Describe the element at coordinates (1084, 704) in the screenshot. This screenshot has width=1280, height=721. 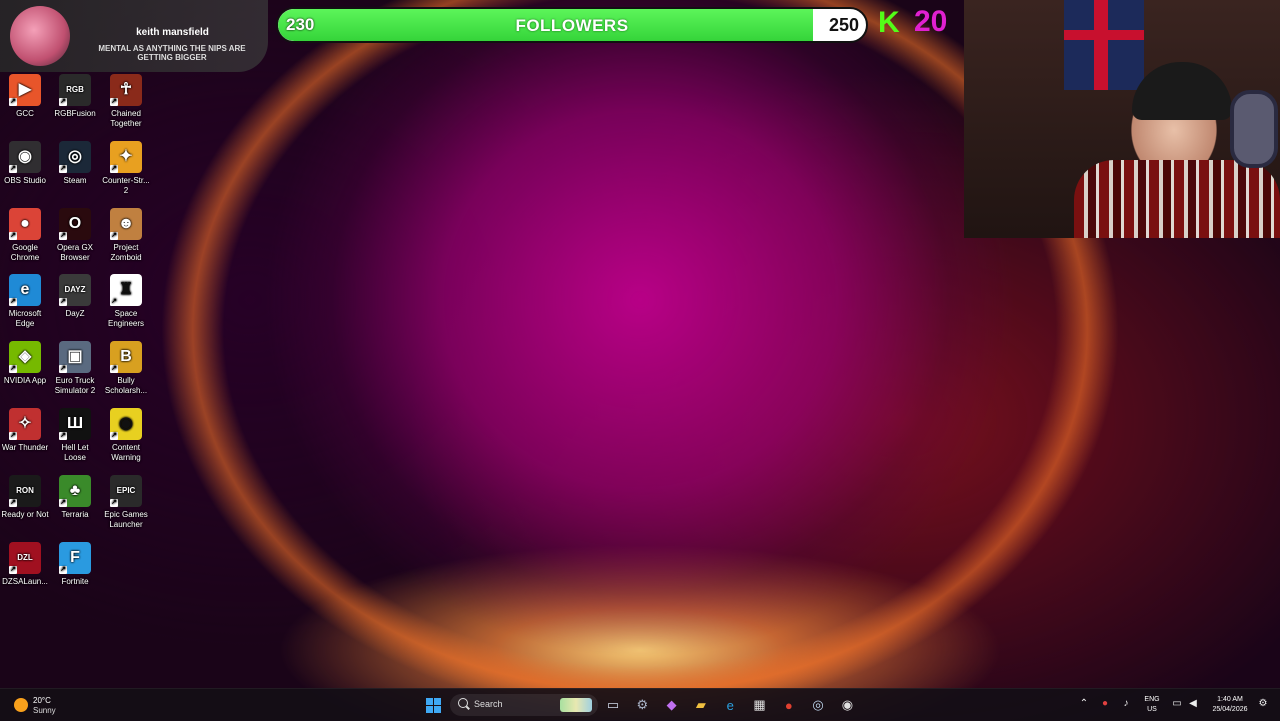
I see `chevron-up-icon: ⌃` at that location.